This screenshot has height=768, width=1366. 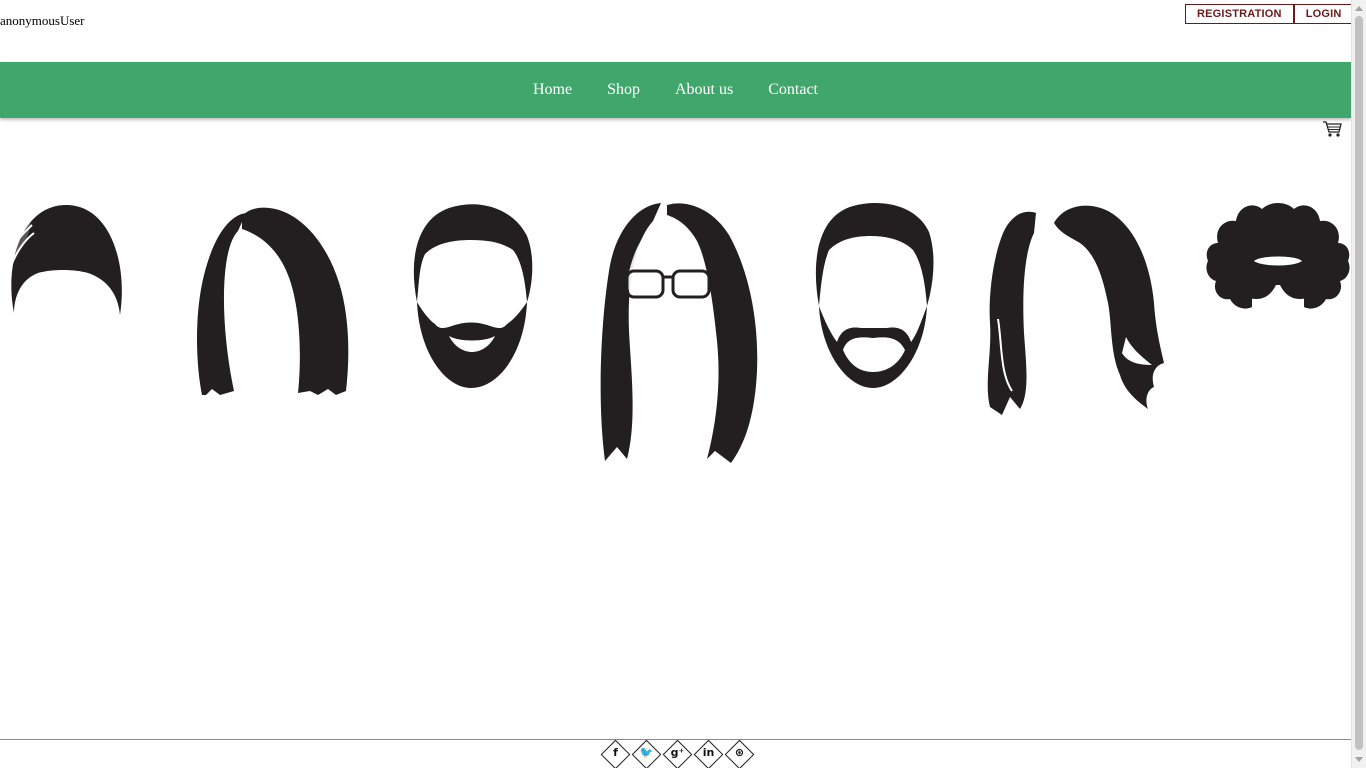 I want to click on scroll-thumb, so click(x=1359, y=383).